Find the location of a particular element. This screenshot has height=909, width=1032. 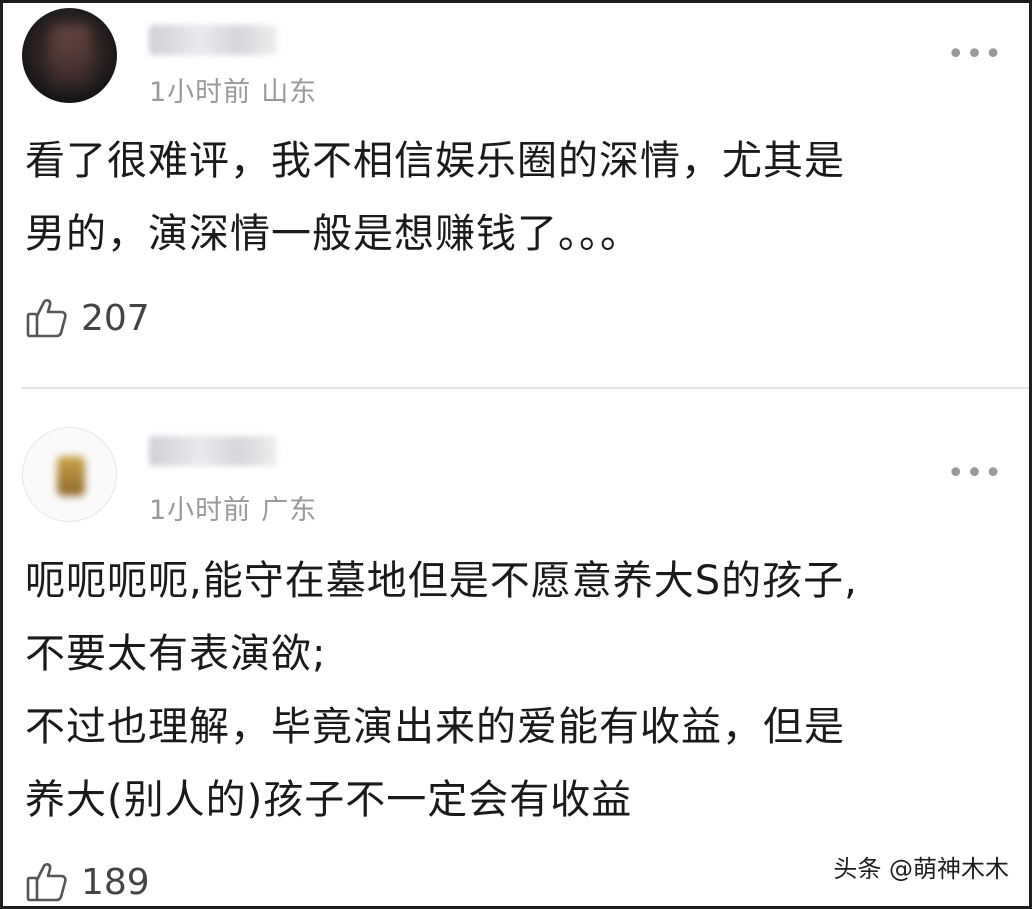

like-button: 207 is located at coordinates (87, 318).